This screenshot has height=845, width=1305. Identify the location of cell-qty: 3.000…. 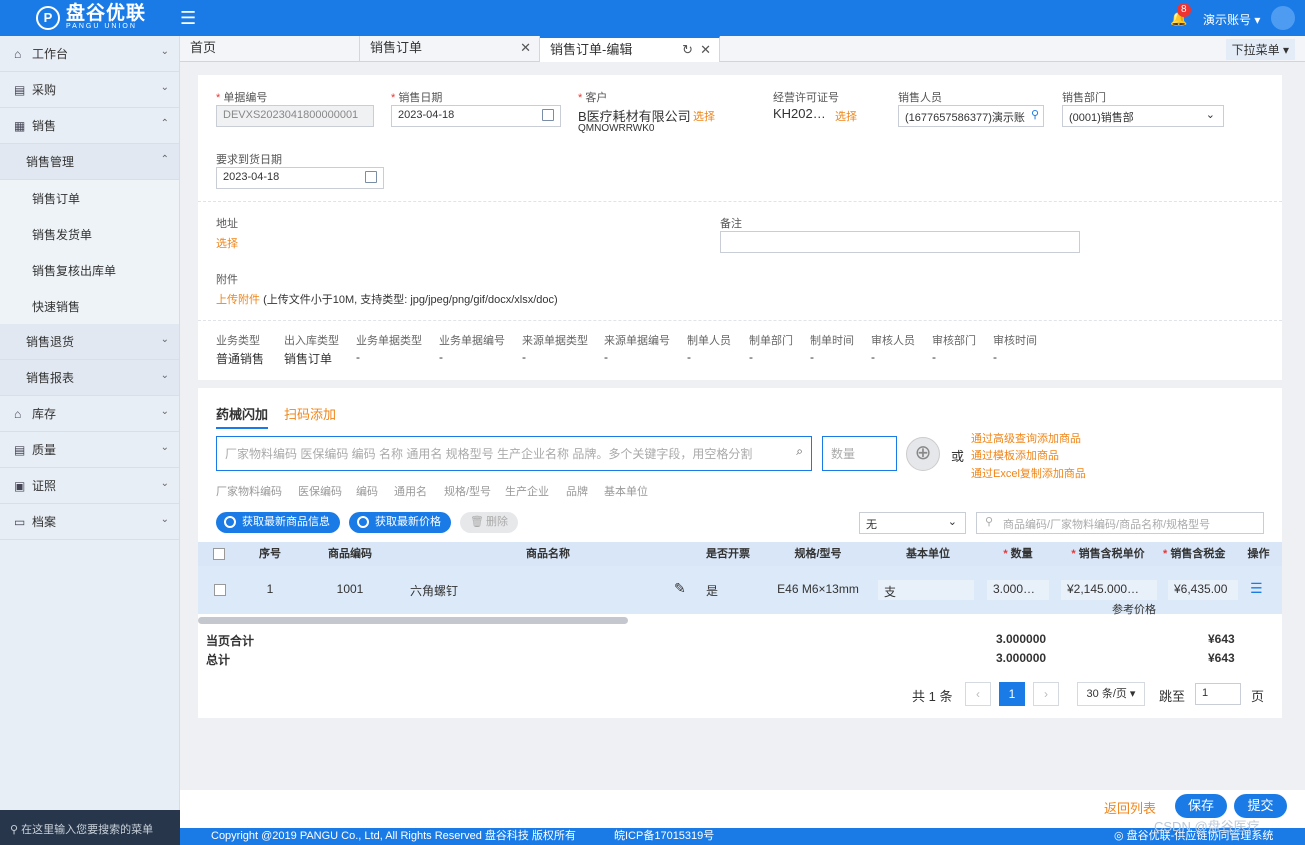
(1018, 590).